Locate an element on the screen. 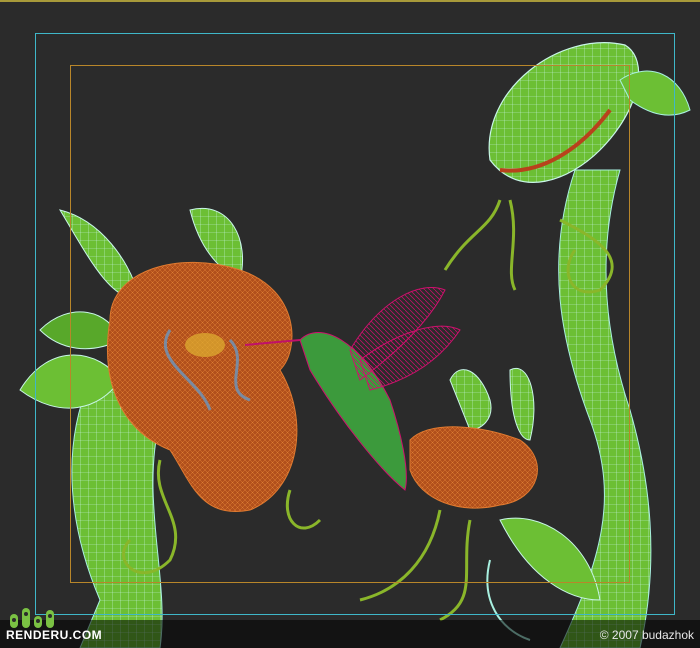 The height and width of the screenshot is (648, 700). watermark-bar is located at coordinates (350, 634).